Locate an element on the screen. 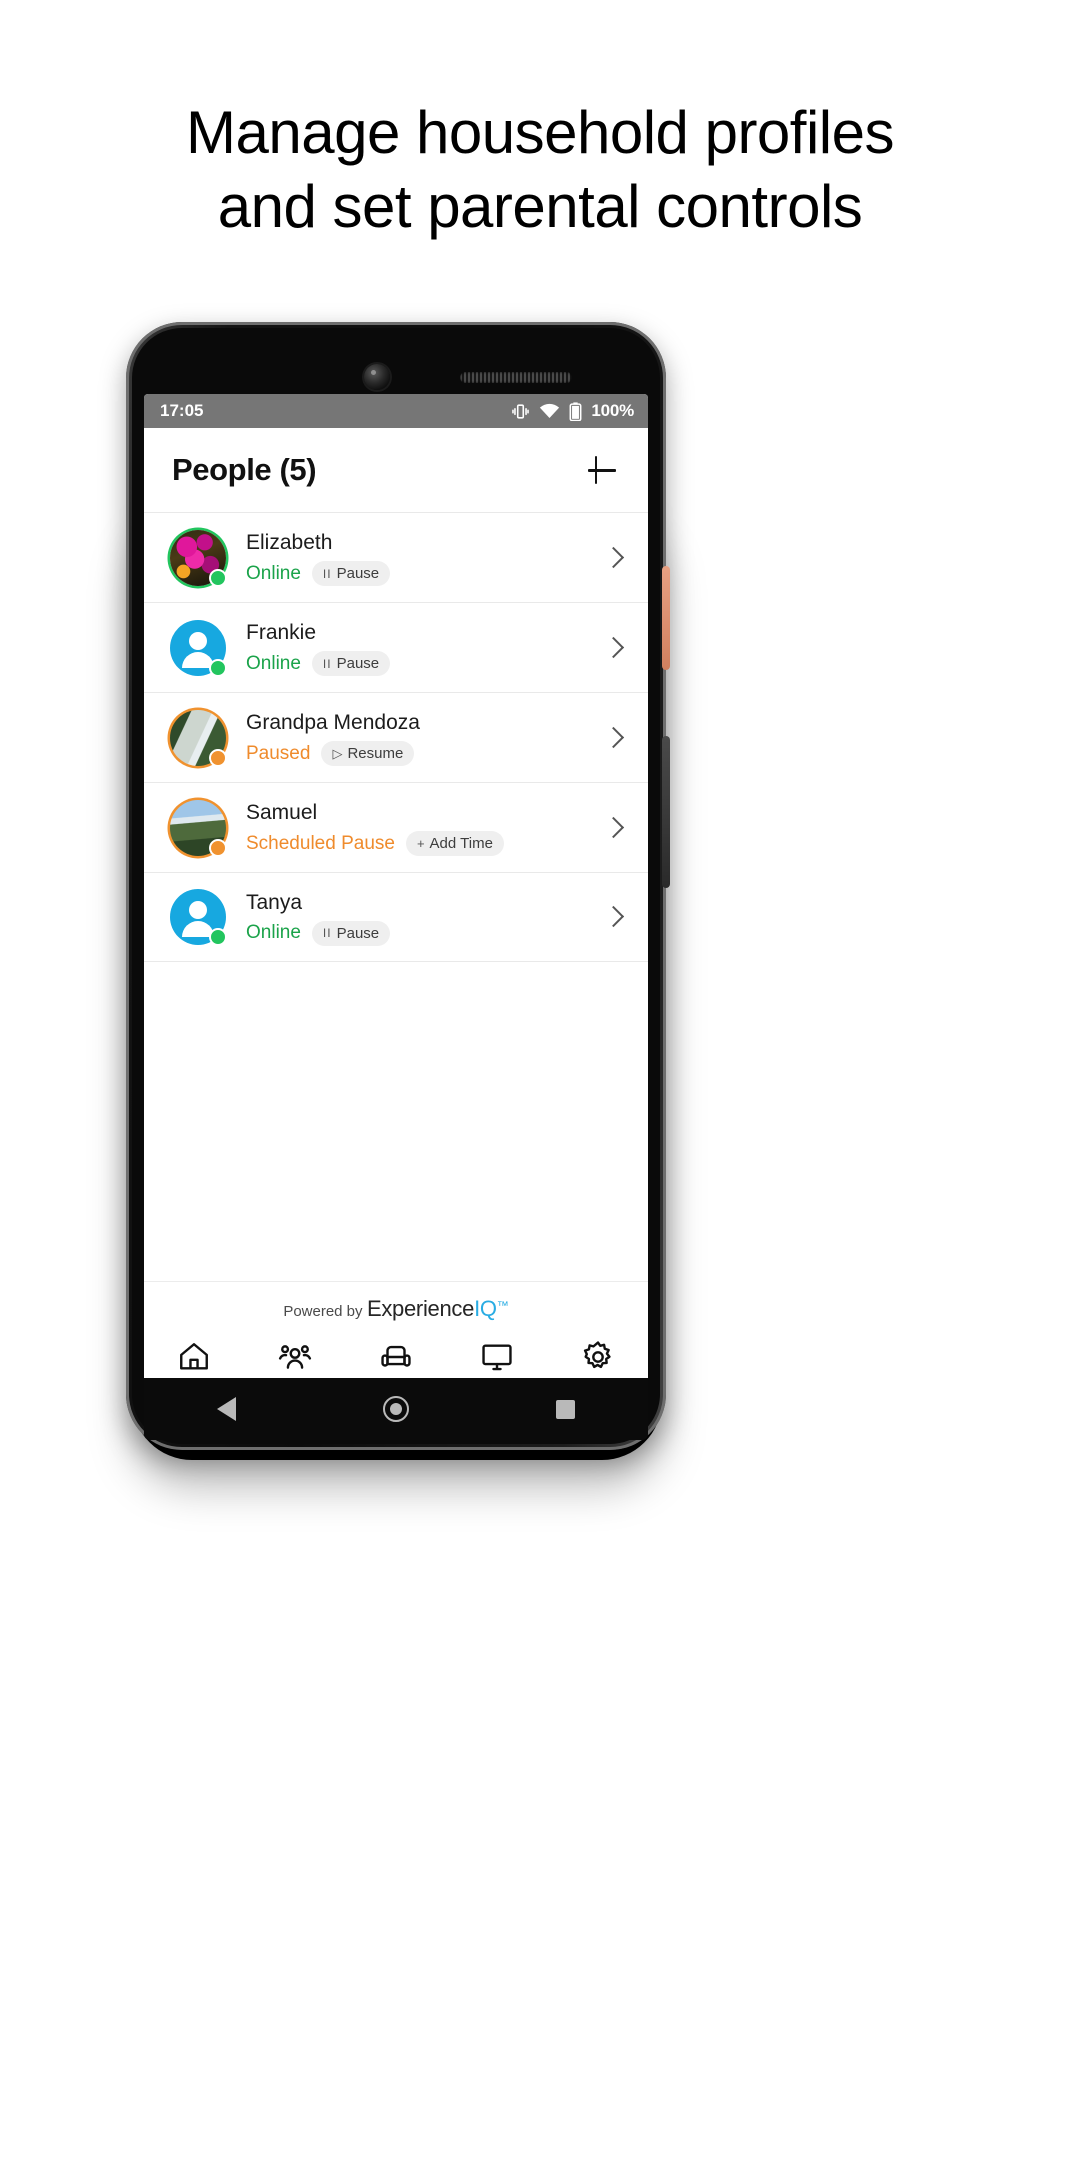  app-header: People (5) is located at coordinates (396, 470).